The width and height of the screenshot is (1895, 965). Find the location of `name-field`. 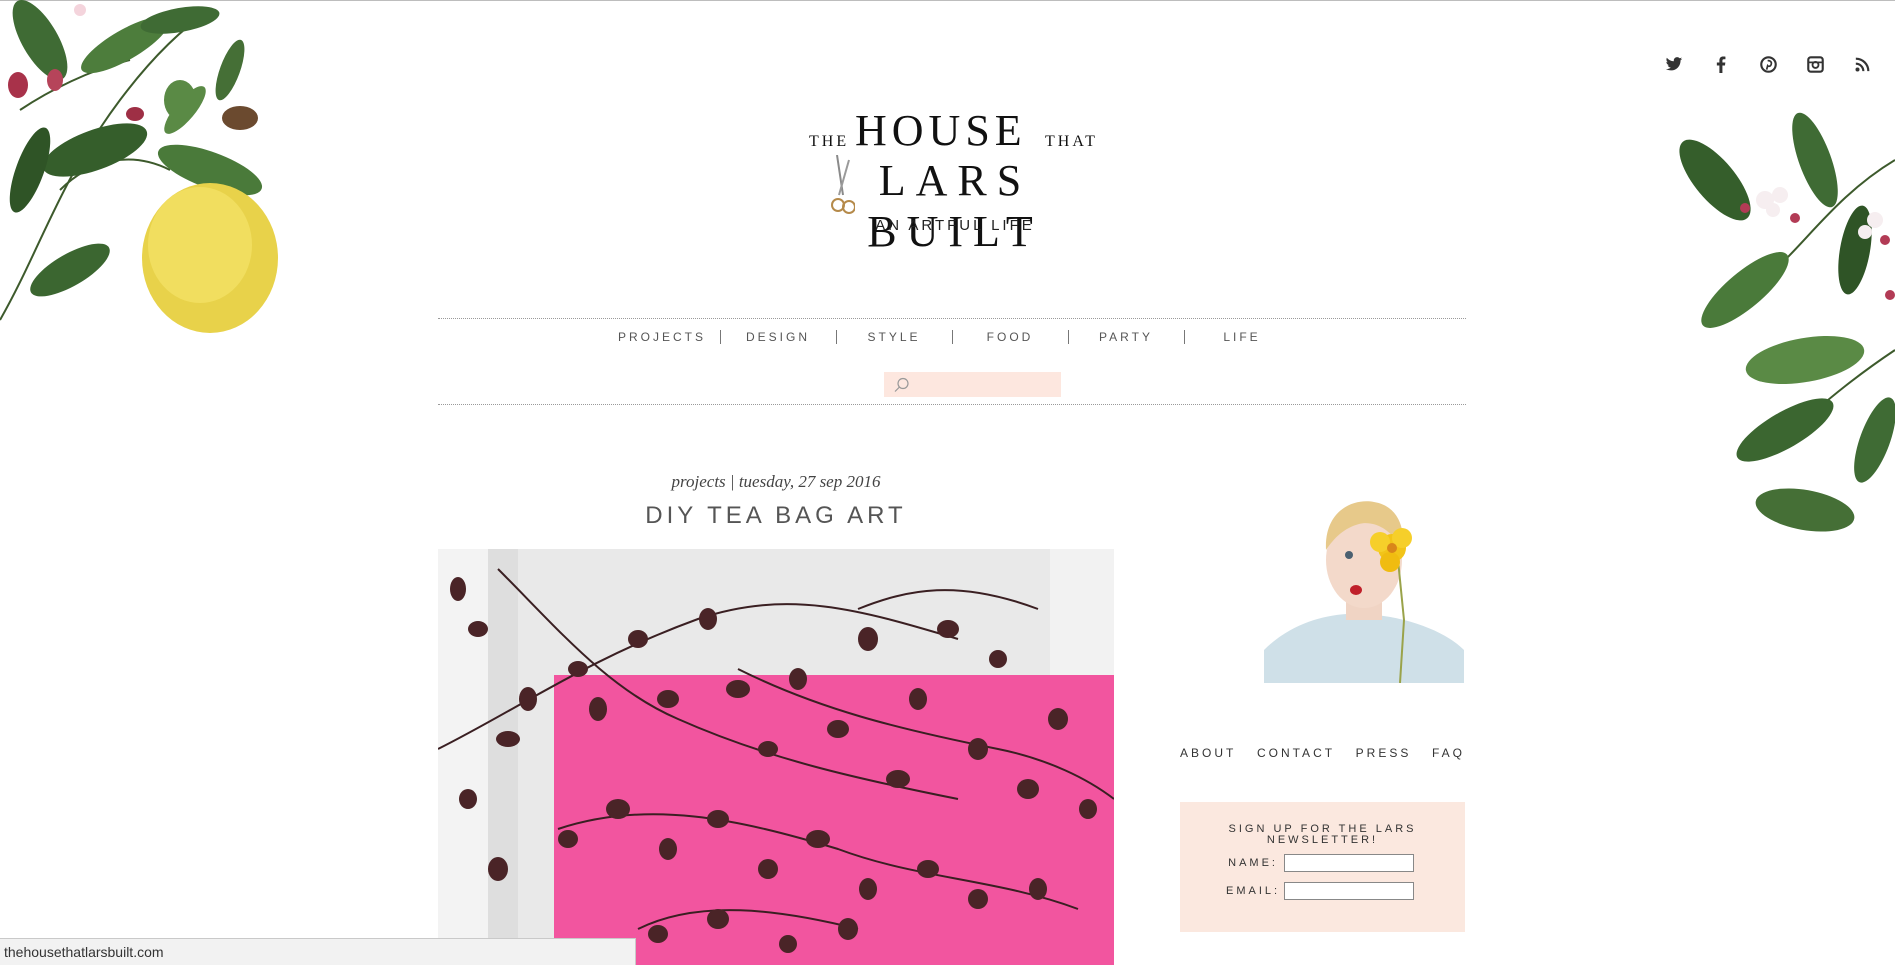

name-field is located at coordinates (1349, 863).